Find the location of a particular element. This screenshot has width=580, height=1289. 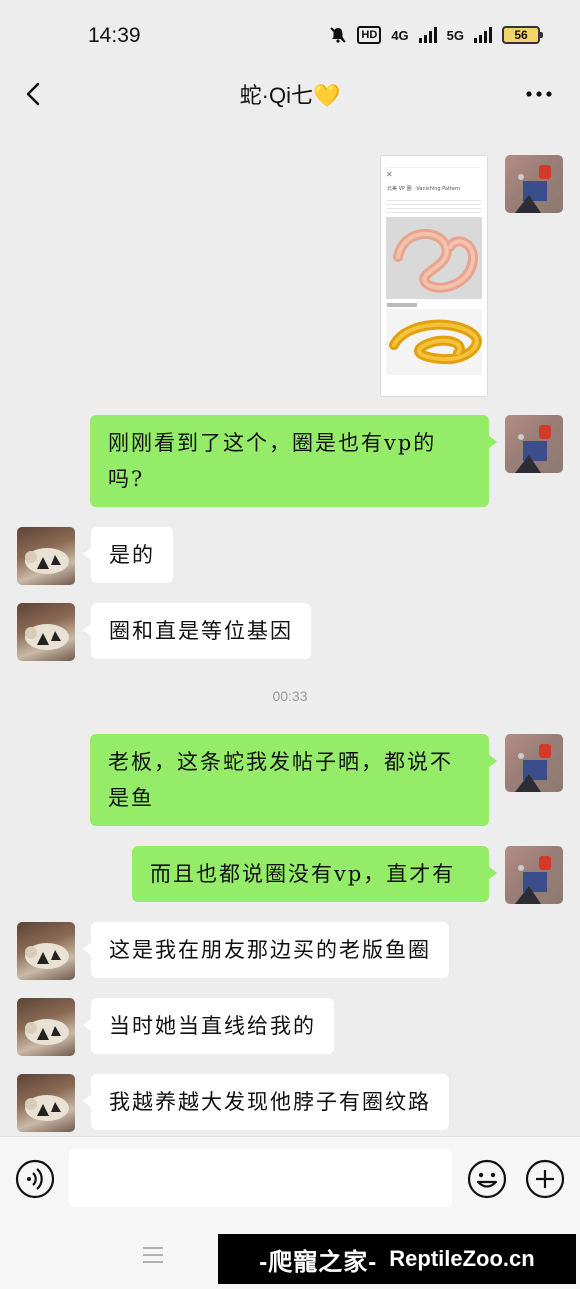

message-bubble-sent: 老板，这条蛇我发帖子晒，都说不是鱼 is located at coordinates (293, 780).